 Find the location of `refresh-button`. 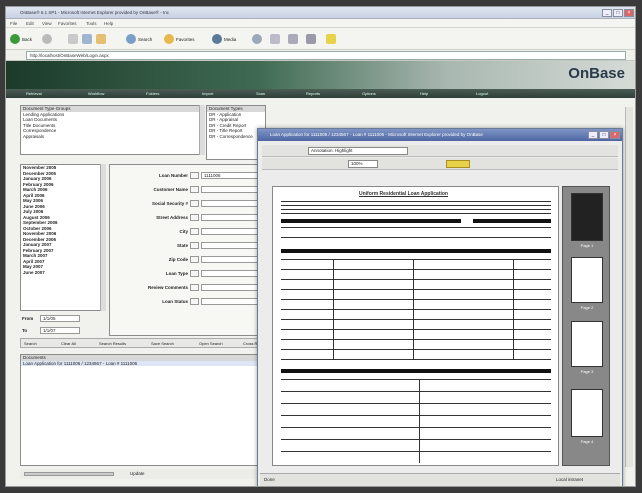

refresh-button is located at coordinates (87, 39).